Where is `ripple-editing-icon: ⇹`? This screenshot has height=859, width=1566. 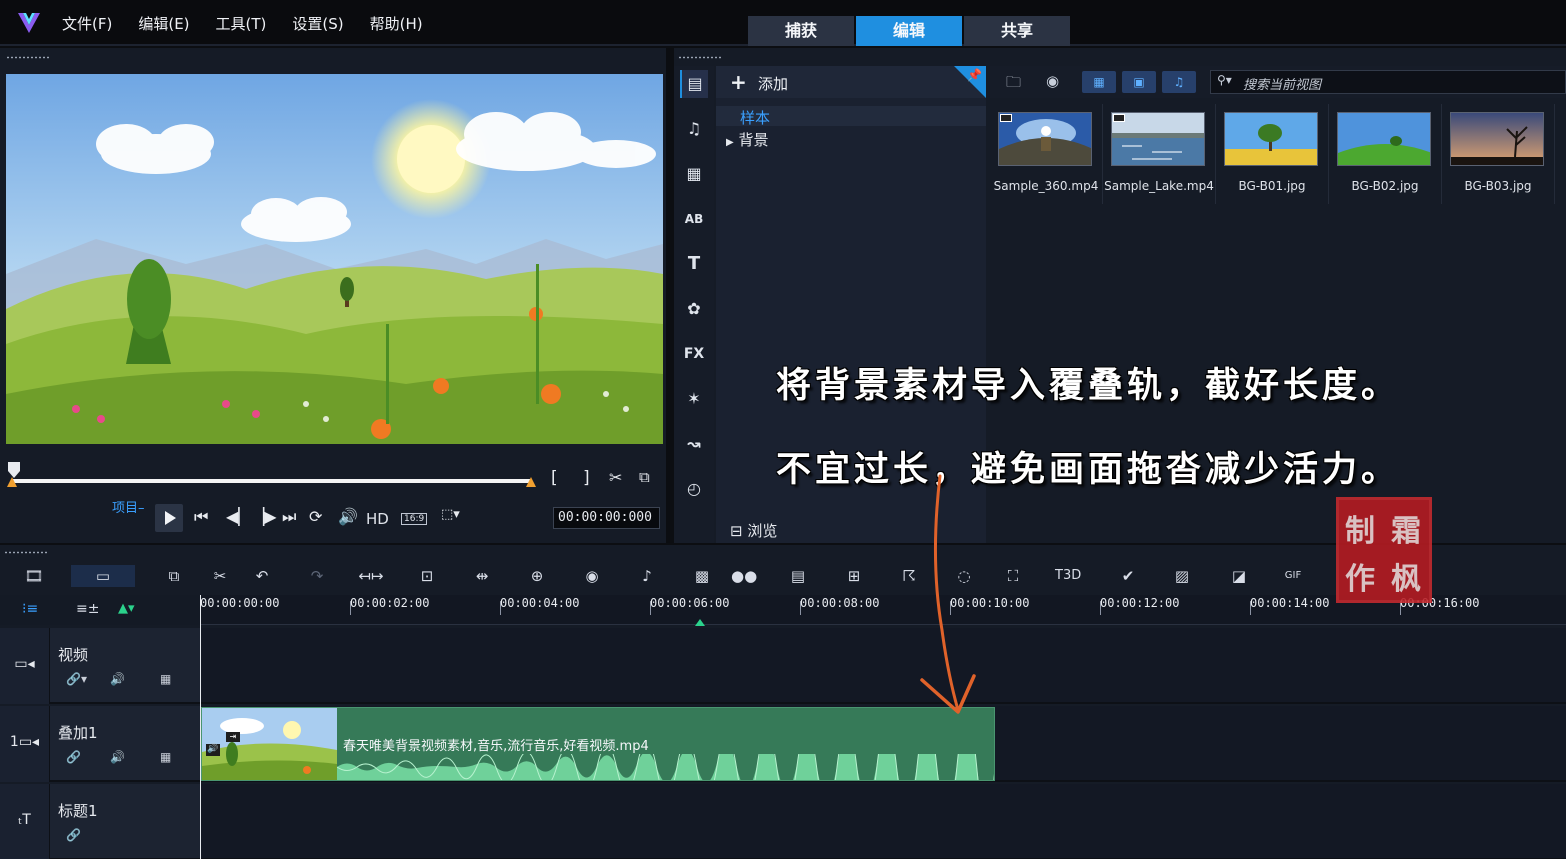 ripple-editing-icon: ⇹ is located at coordinates (482, 576).